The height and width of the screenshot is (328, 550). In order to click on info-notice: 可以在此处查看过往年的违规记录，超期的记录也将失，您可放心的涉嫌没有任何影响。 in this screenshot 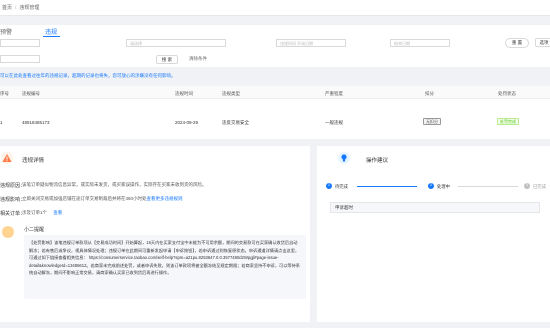, I will do `click(88, 75)`.